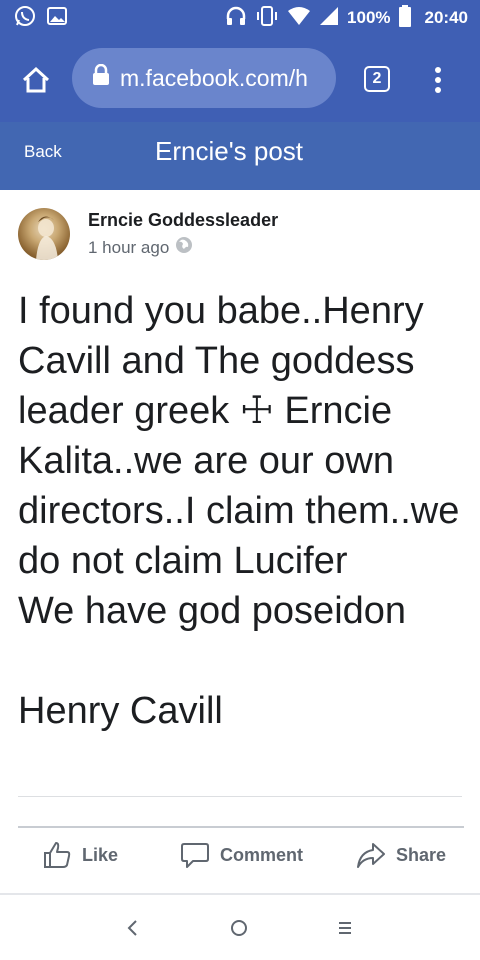 The image size is (480, 960). I want to click on status-bar: 100% 20:40, so click(240, 18).